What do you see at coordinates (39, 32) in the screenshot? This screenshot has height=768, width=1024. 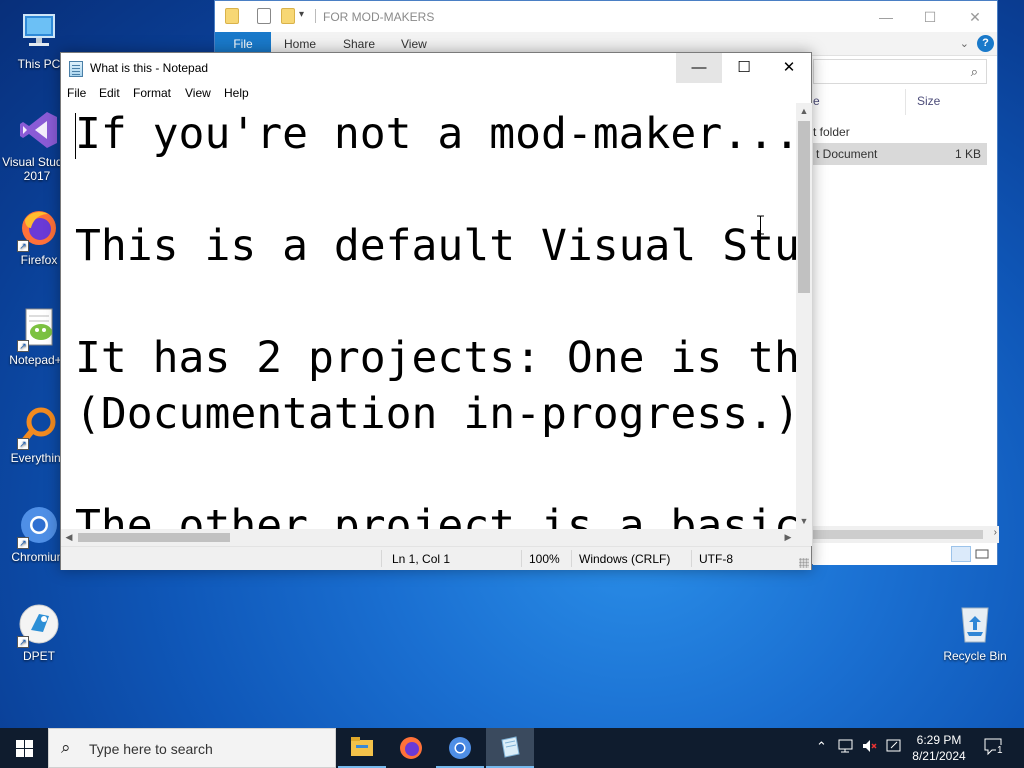 I see `this-pc-icon` at bounding box center [39, 32].